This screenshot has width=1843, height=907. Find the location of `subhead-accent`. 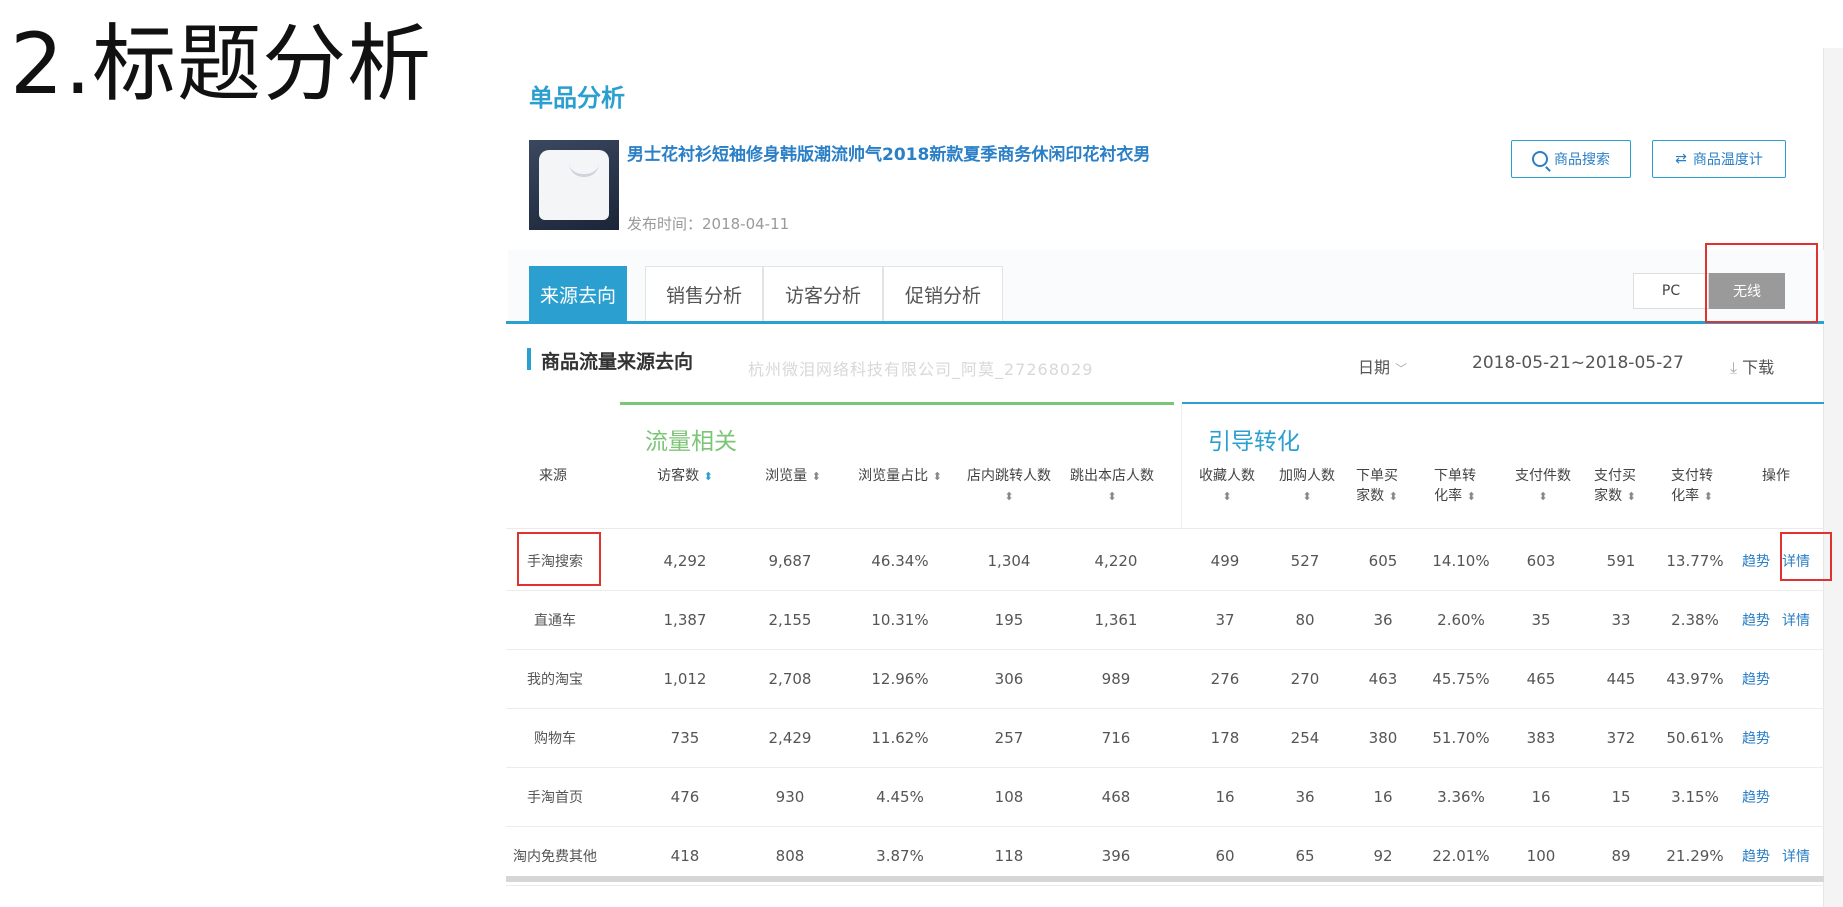

subhead-accent is located at coordinates (529, 359).